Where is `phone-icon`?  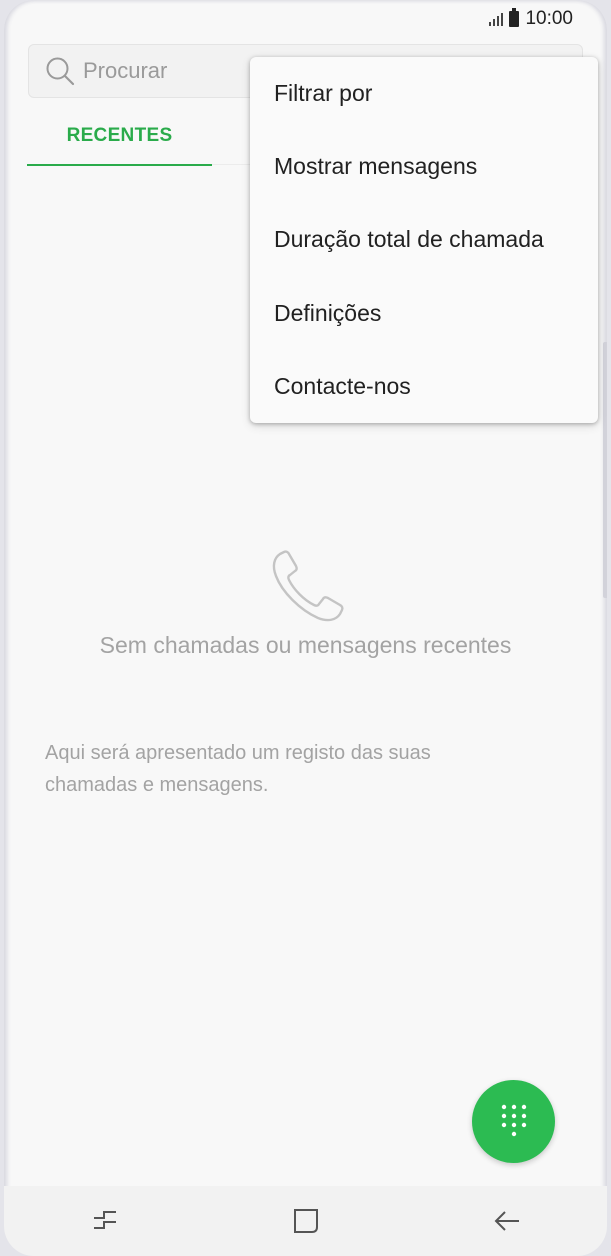
phone-icon is located at coordinates (308, 586).